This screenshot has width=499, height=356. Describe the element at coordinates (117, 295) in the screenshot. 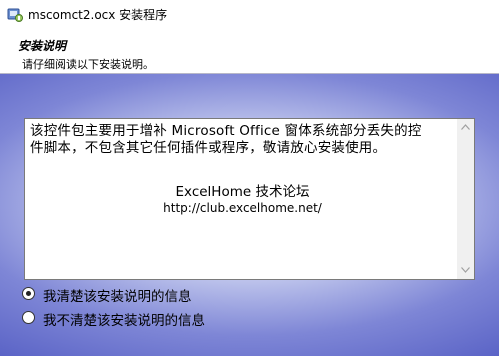

I see `radio-label-understand: 我清楚该安装说明的信息` at that location.